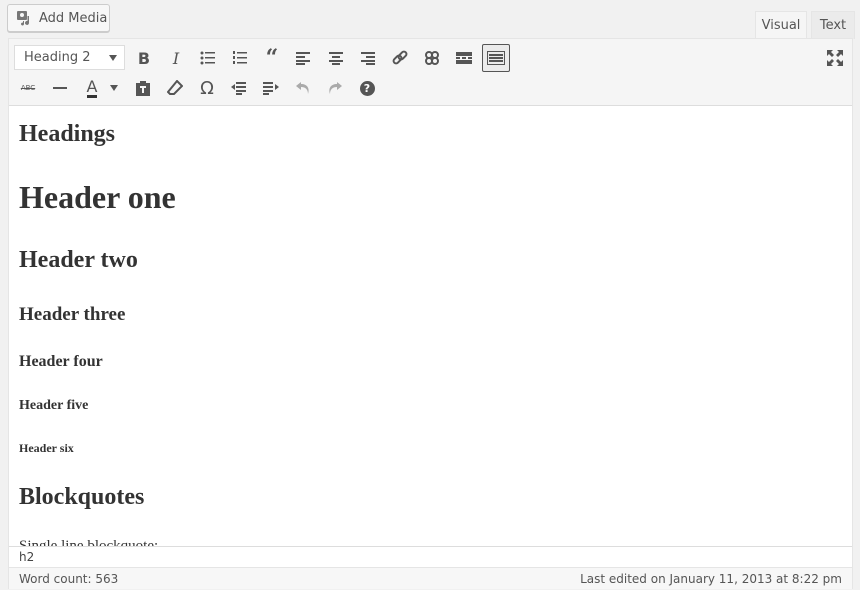 This screenshot has width=860, height=590. What do you see at coordinates (240, 58) in the screenshot?
I see `numbered-list-icon` at bounding box center [240, 58].